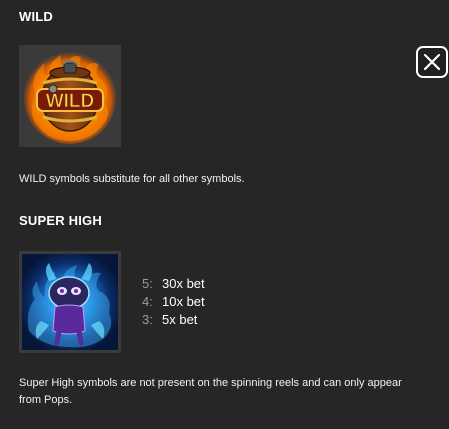 The height and width of the screenshot is (429, 449). I want to click on paytable-row: 4: 10x bet, so click(173, 302).